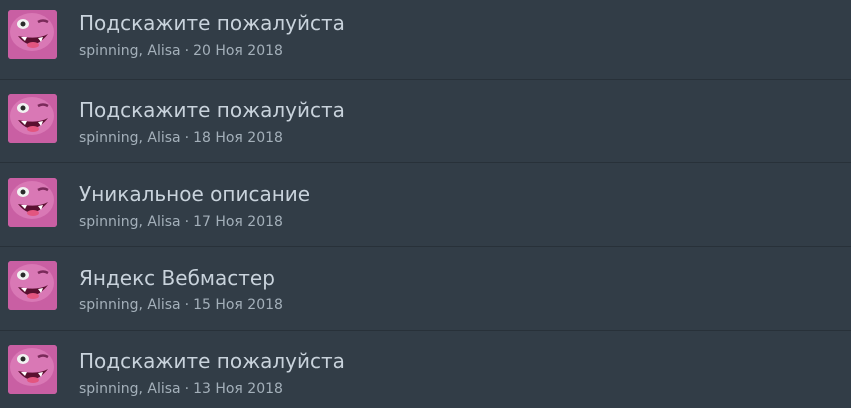 The width and height of the screenshot is (851, 408). I want to click on thread-date: 15 Ноя 2018, so click(238, 305).